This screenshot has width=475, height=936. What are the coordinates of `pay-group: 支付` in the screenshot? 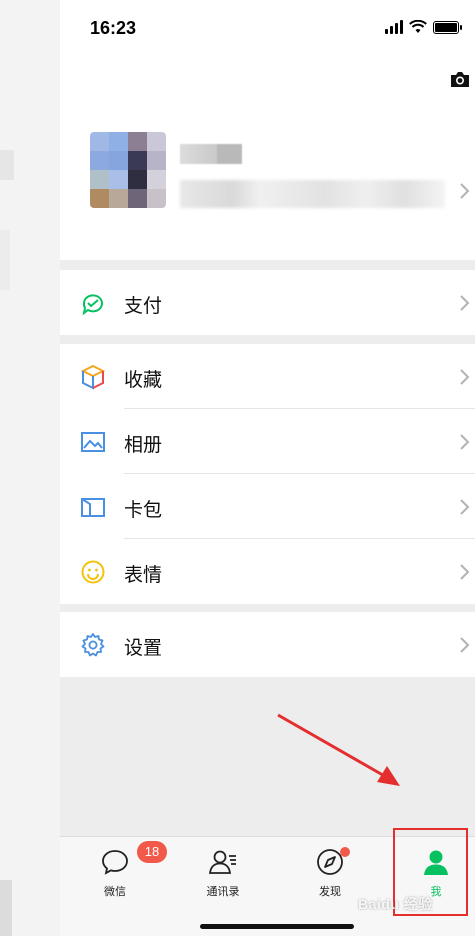 It's located at (267, 302).